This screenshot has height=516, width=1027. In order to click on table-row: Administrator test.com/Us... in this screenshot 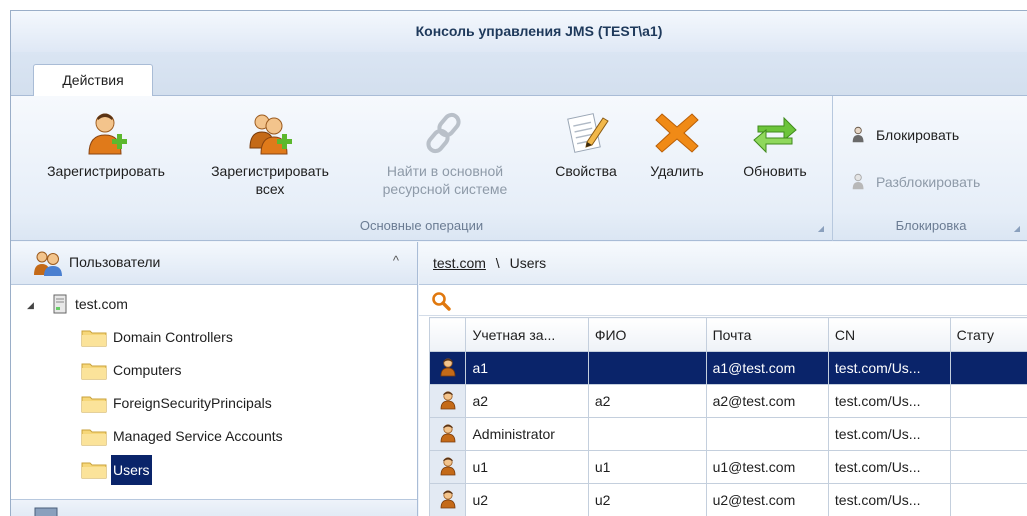, I will do `click(727, 434)`.